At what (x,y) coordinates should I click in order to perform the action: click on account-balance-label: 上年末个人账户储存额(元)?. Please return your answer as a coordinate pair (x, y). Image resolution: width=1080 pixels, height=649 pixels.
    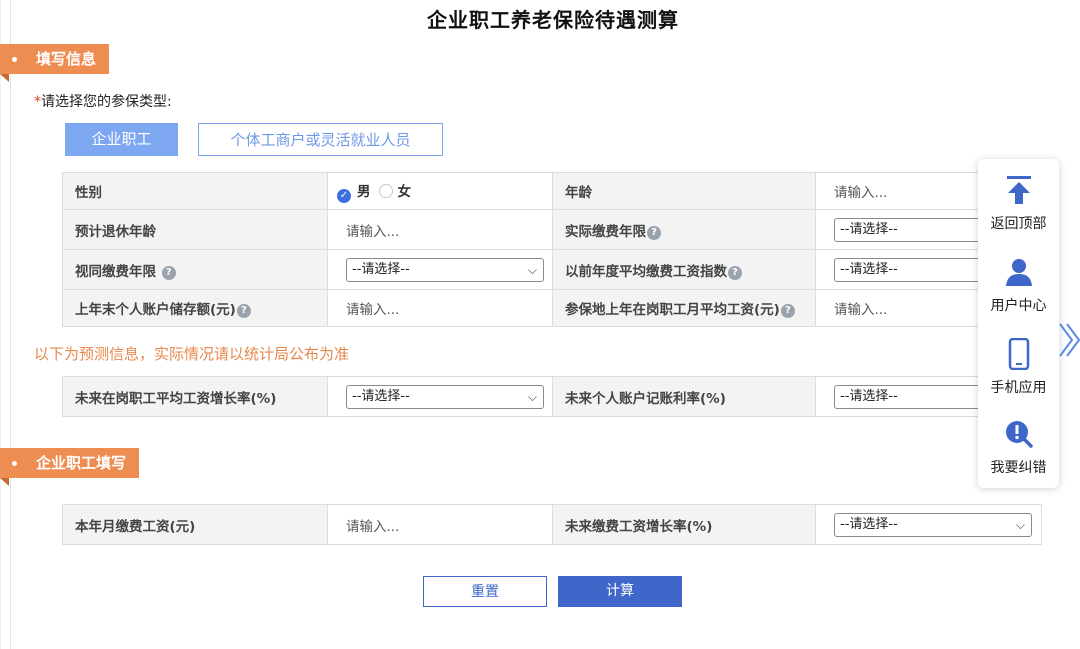
    Looking at the image, I should click on (195, 308).